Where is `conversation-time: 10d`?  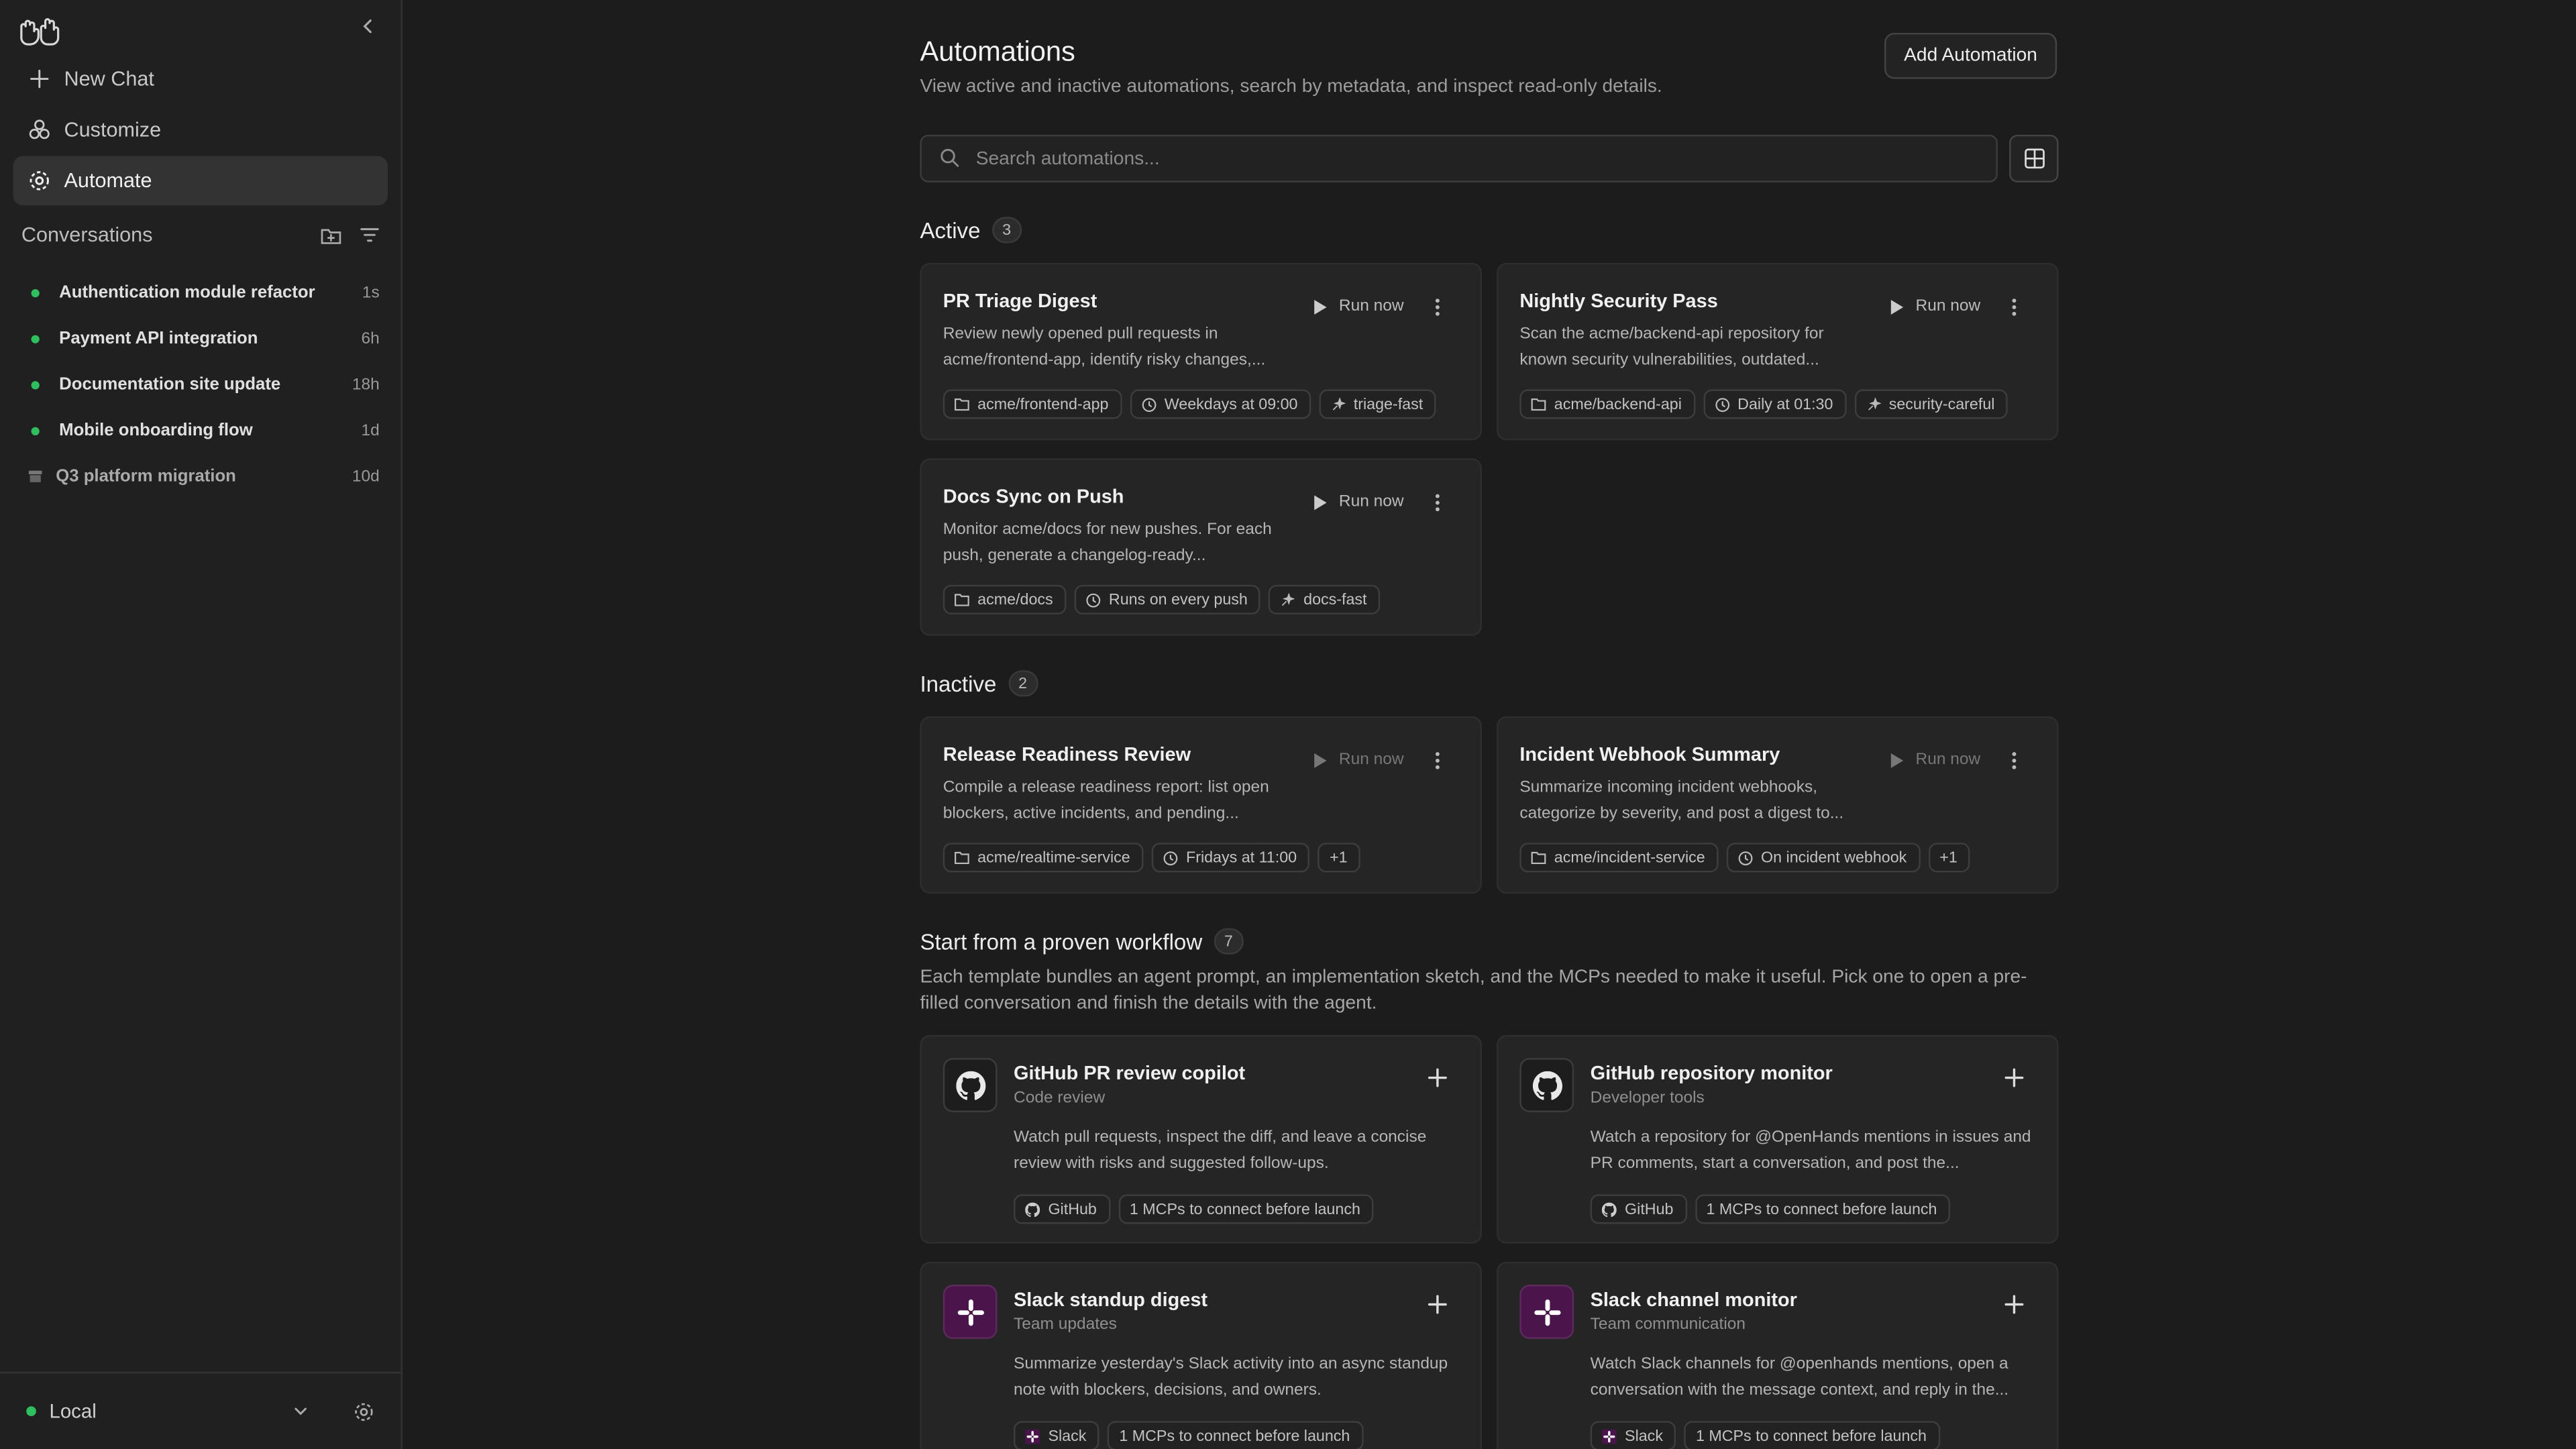
conversation-time: 10d is located at coordinates (366, 476).